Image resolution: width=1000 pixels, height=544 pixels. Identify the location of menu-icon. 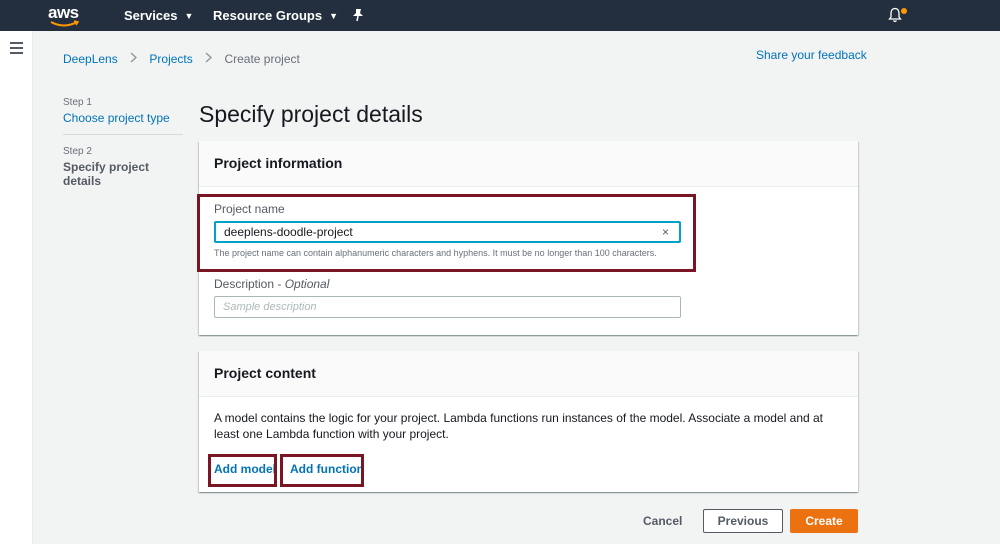
(16, 49).